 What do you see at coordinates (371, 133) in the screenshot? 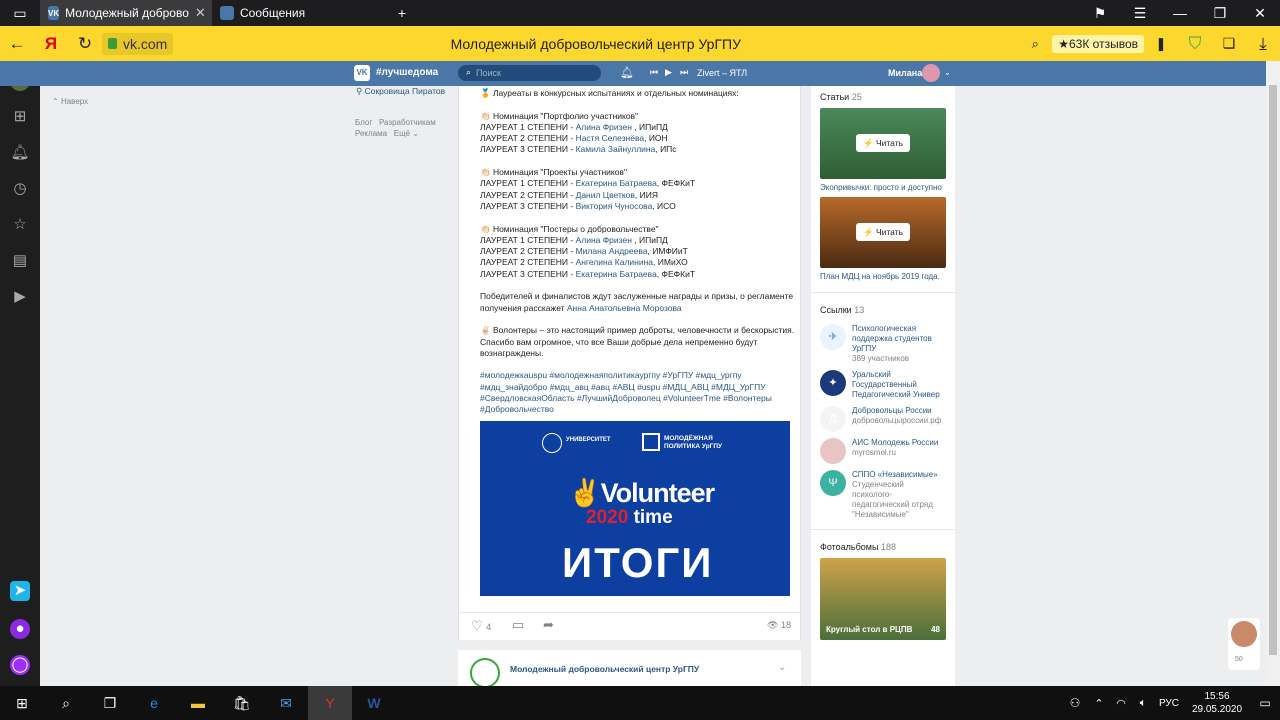
I see `footer-ads: Реклама` at bounding box center [371, 133].